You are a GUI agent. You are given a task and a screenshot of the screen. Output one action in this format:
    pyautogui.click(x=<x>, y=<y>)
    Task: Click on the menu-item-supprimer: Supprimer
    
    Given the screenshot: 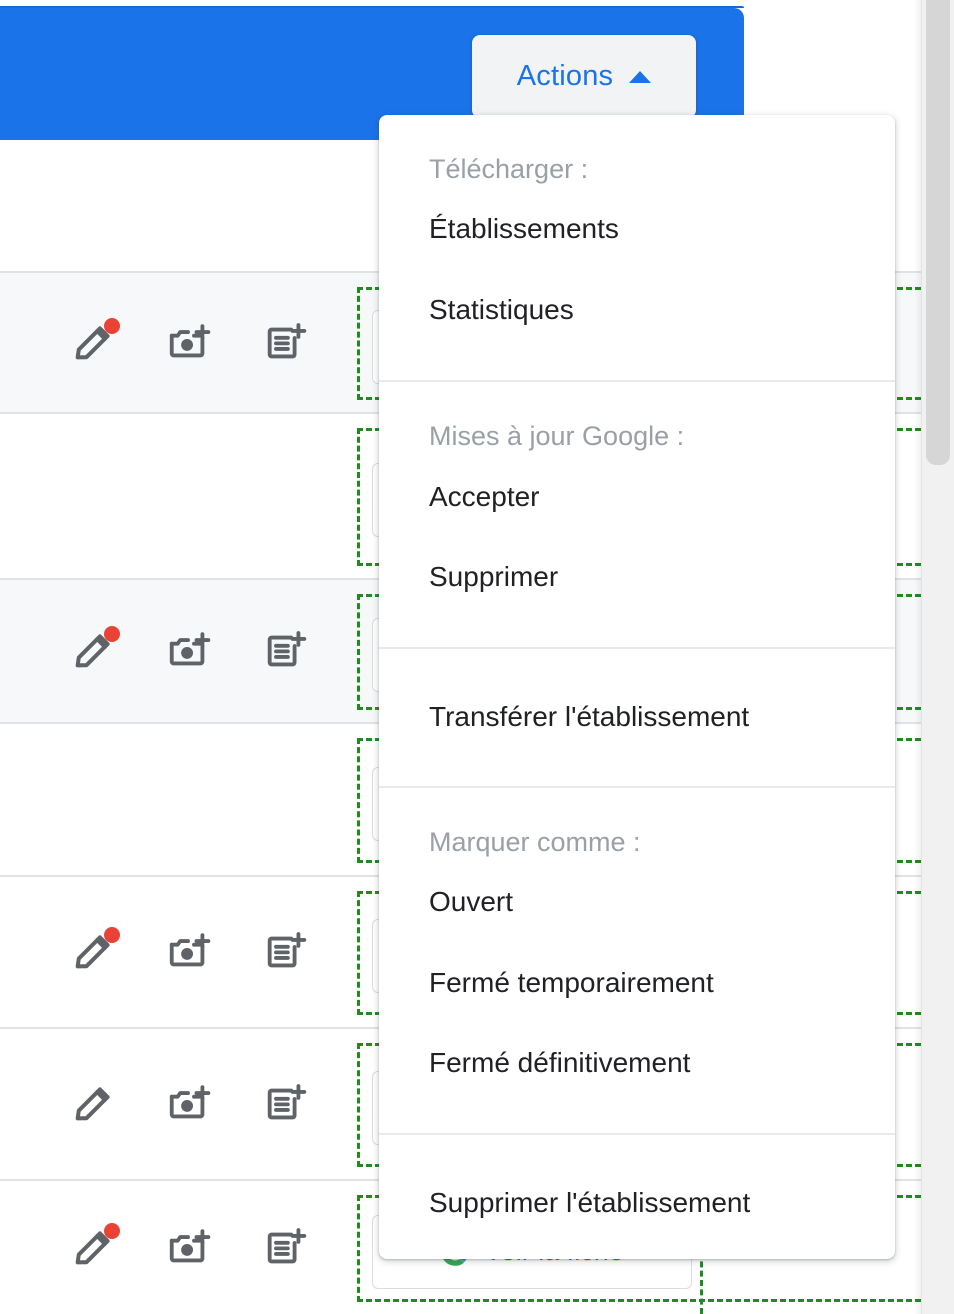 What is the action you would take?
    pyautogui.click(x=637, y=577)
    